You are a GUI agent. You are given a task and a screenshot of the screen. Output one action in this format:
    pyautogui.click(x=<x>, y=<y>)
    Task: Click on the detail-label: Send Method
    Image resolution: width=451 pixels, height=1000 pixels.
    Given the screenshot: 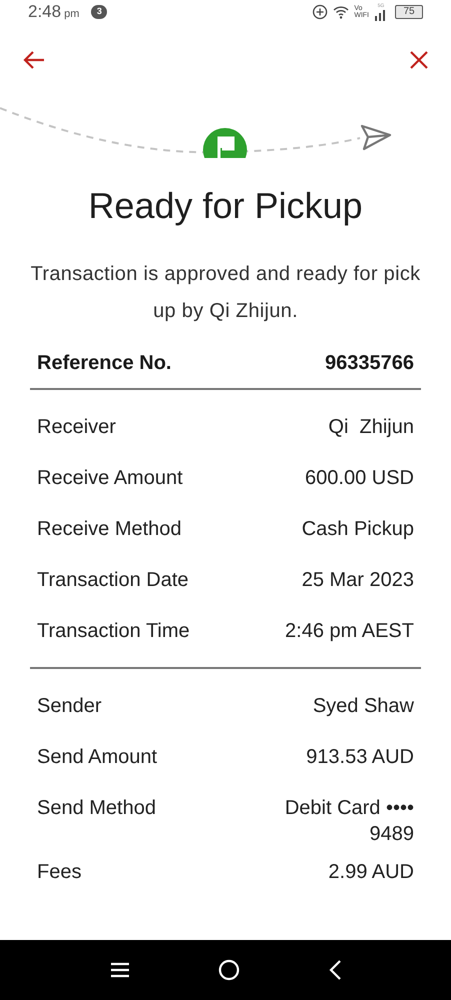 What is the action you would take?
    pyautogui.click(x=96, y=808)
    